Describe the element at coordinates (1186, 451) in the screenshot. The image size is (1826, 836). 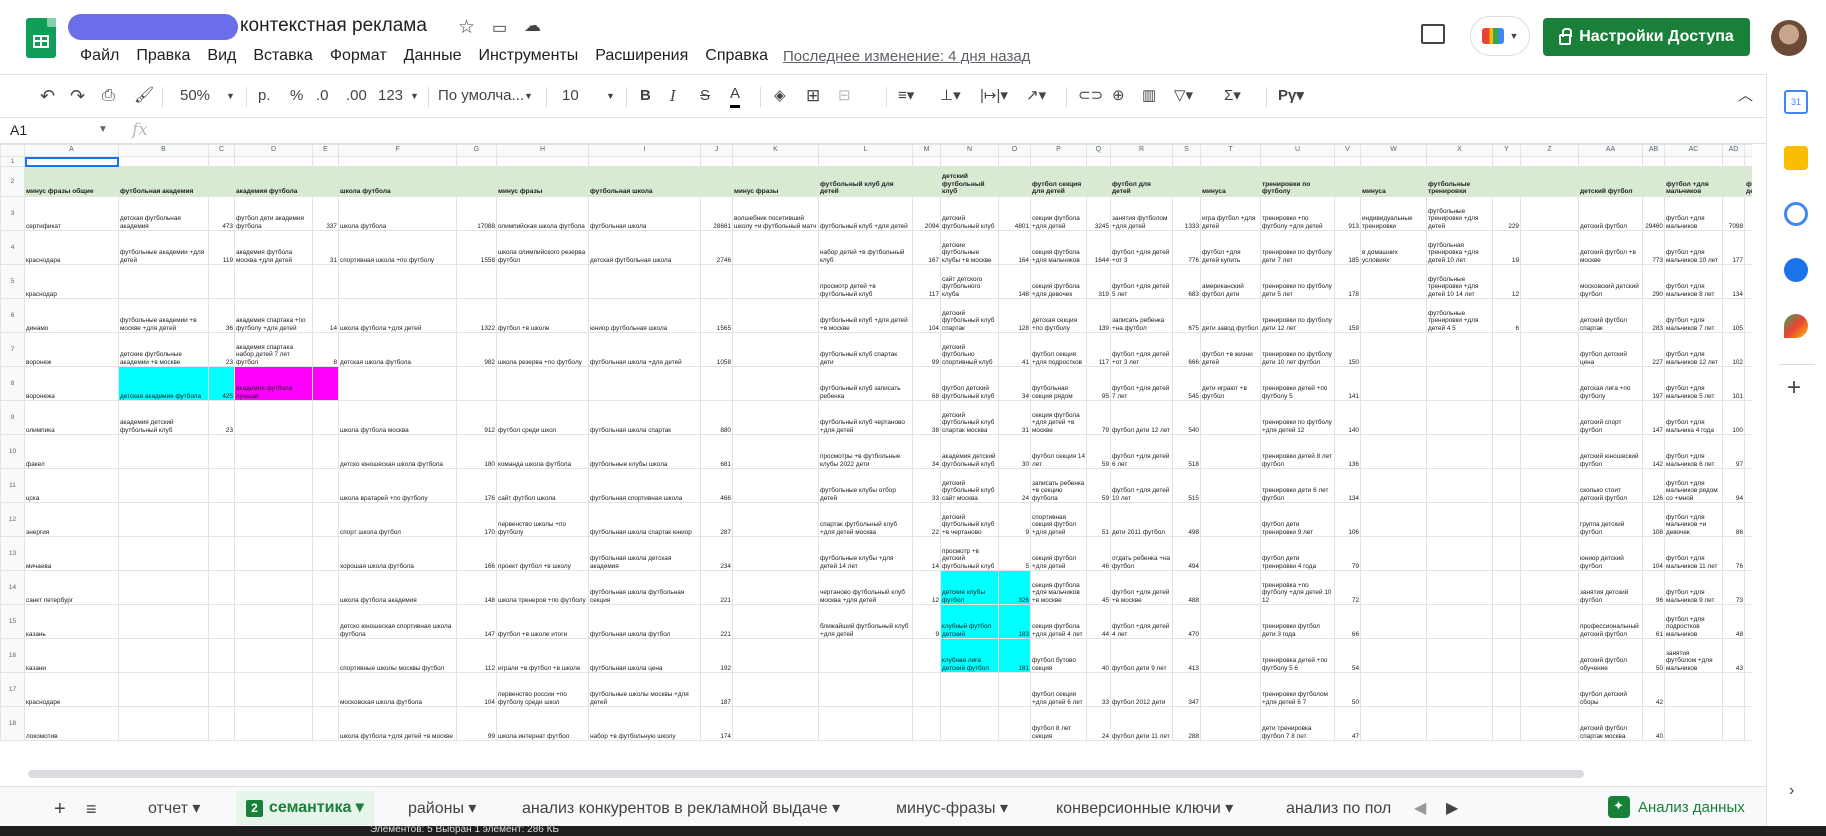
I see `cell: 518` at that location.